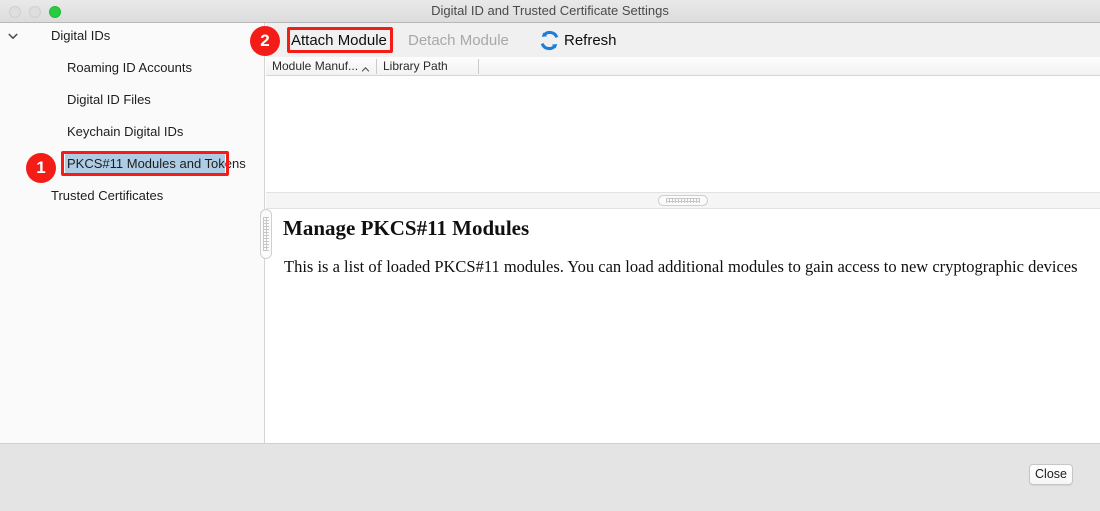  Describe the element at coordinates (590, 40) in the screenshot. I see `refresh-button: Refresh` at that location.